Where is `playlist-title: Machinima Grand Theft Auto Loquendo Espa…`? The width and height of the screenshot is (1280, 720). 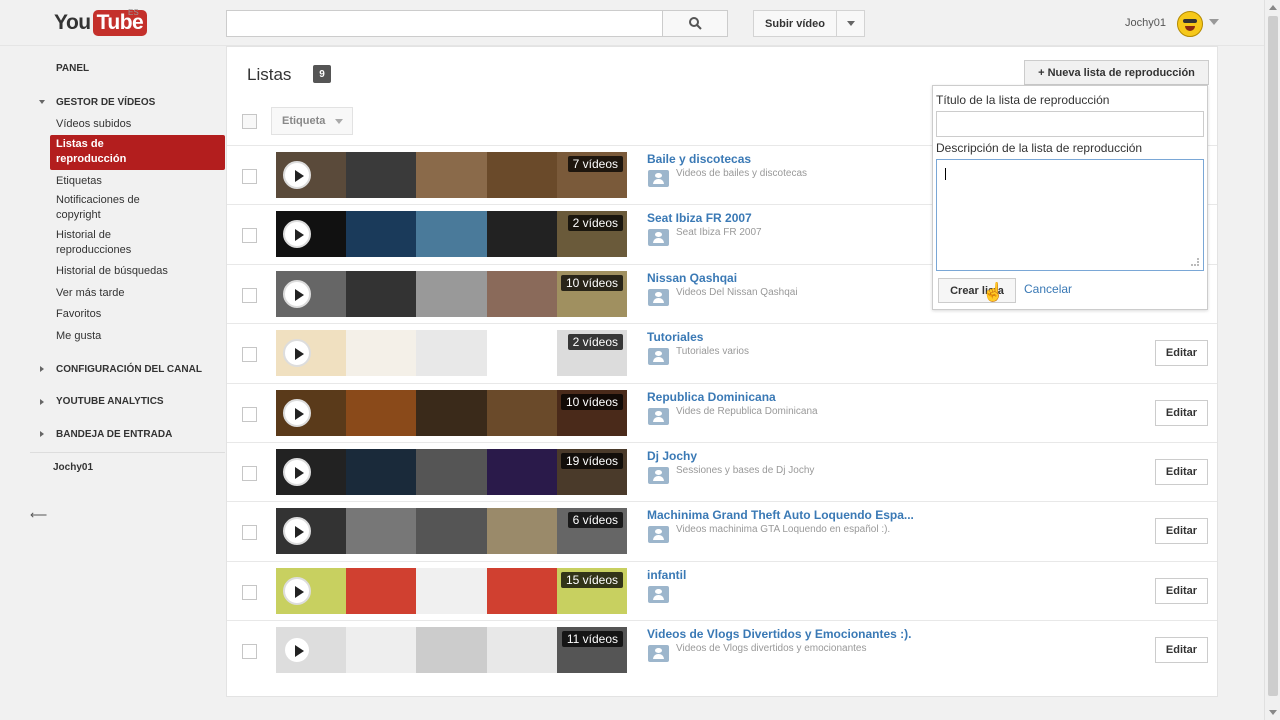
playlist-title: Machinima Grand Theft Auto Loquendo Espa… is located at coordinates (780, 515).